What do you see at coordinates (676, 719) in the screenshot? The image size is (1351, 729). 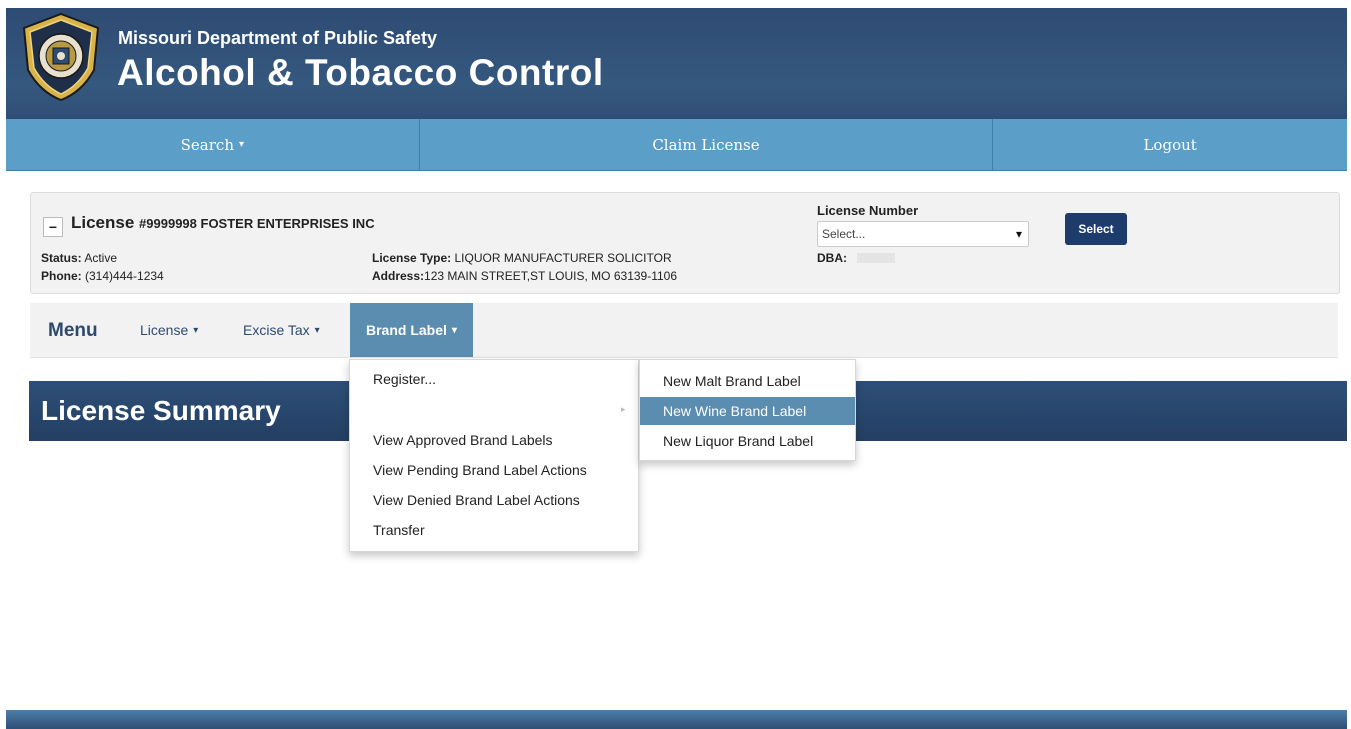 I see `page-footer` at bounding box center [676, 719].